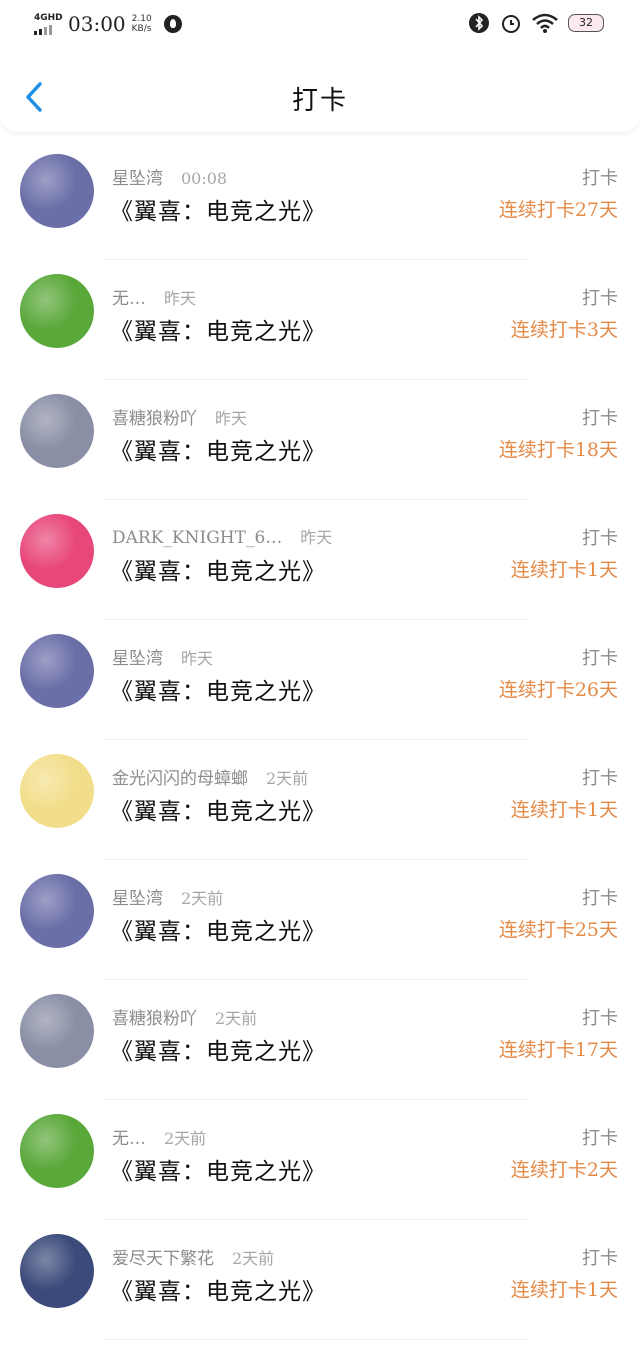 Image resolution: width=640 pixels, height=1351 pixels. I want to click on nav-bar: 打卡, so click(320, 91).